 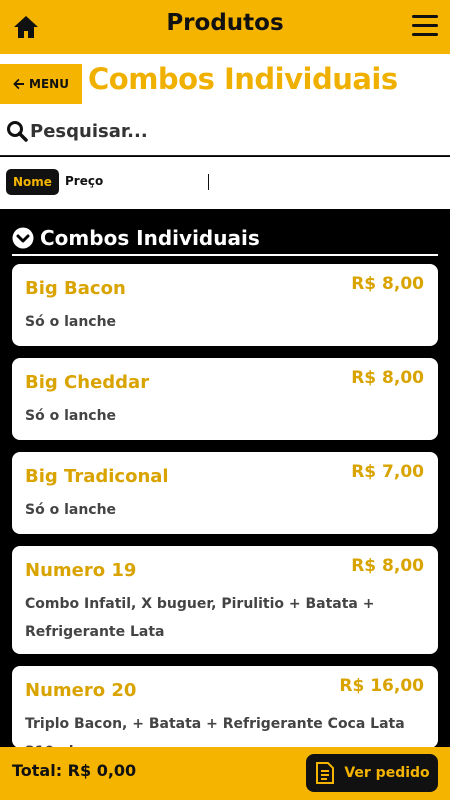 I want to click on category-header: Combos Individuais, so click(x=225, y=239).